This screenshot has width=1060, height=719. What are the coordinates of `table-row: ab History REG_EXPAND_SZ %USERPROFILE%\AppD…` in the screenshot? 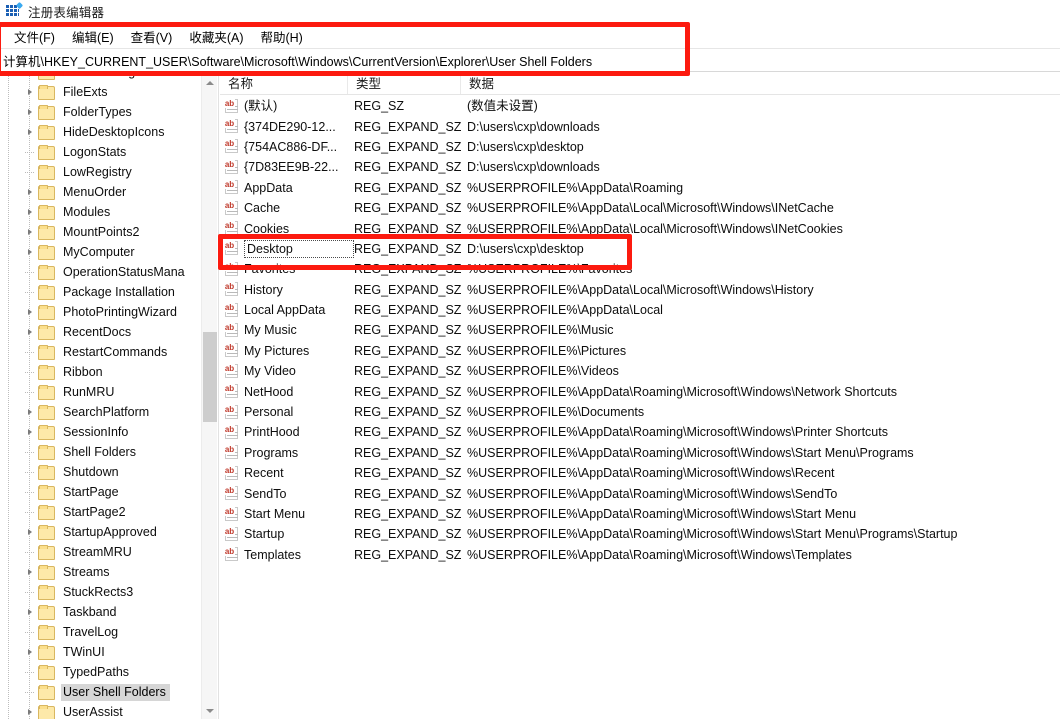 It's located at (640, 290).